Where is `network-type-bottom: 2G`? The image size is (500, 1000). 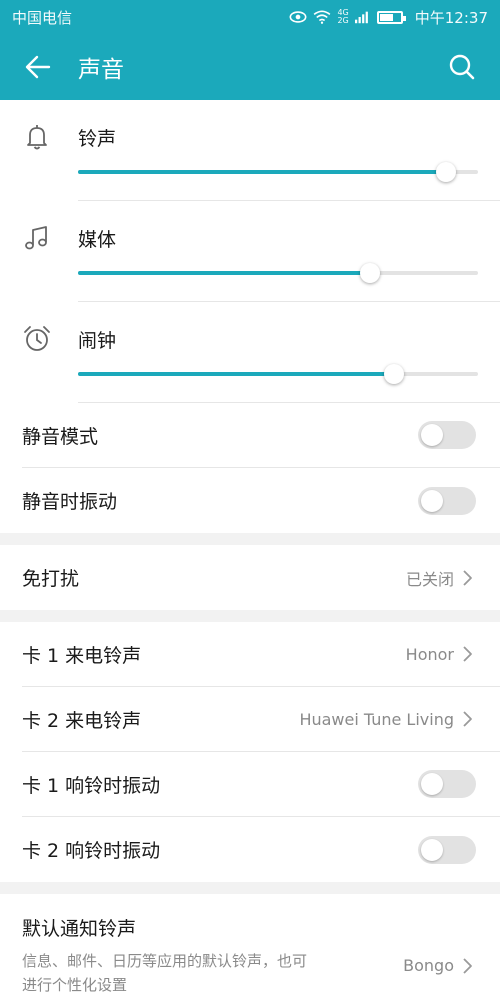
network-type-bottom: 2G is located at coordinates (343, 20).